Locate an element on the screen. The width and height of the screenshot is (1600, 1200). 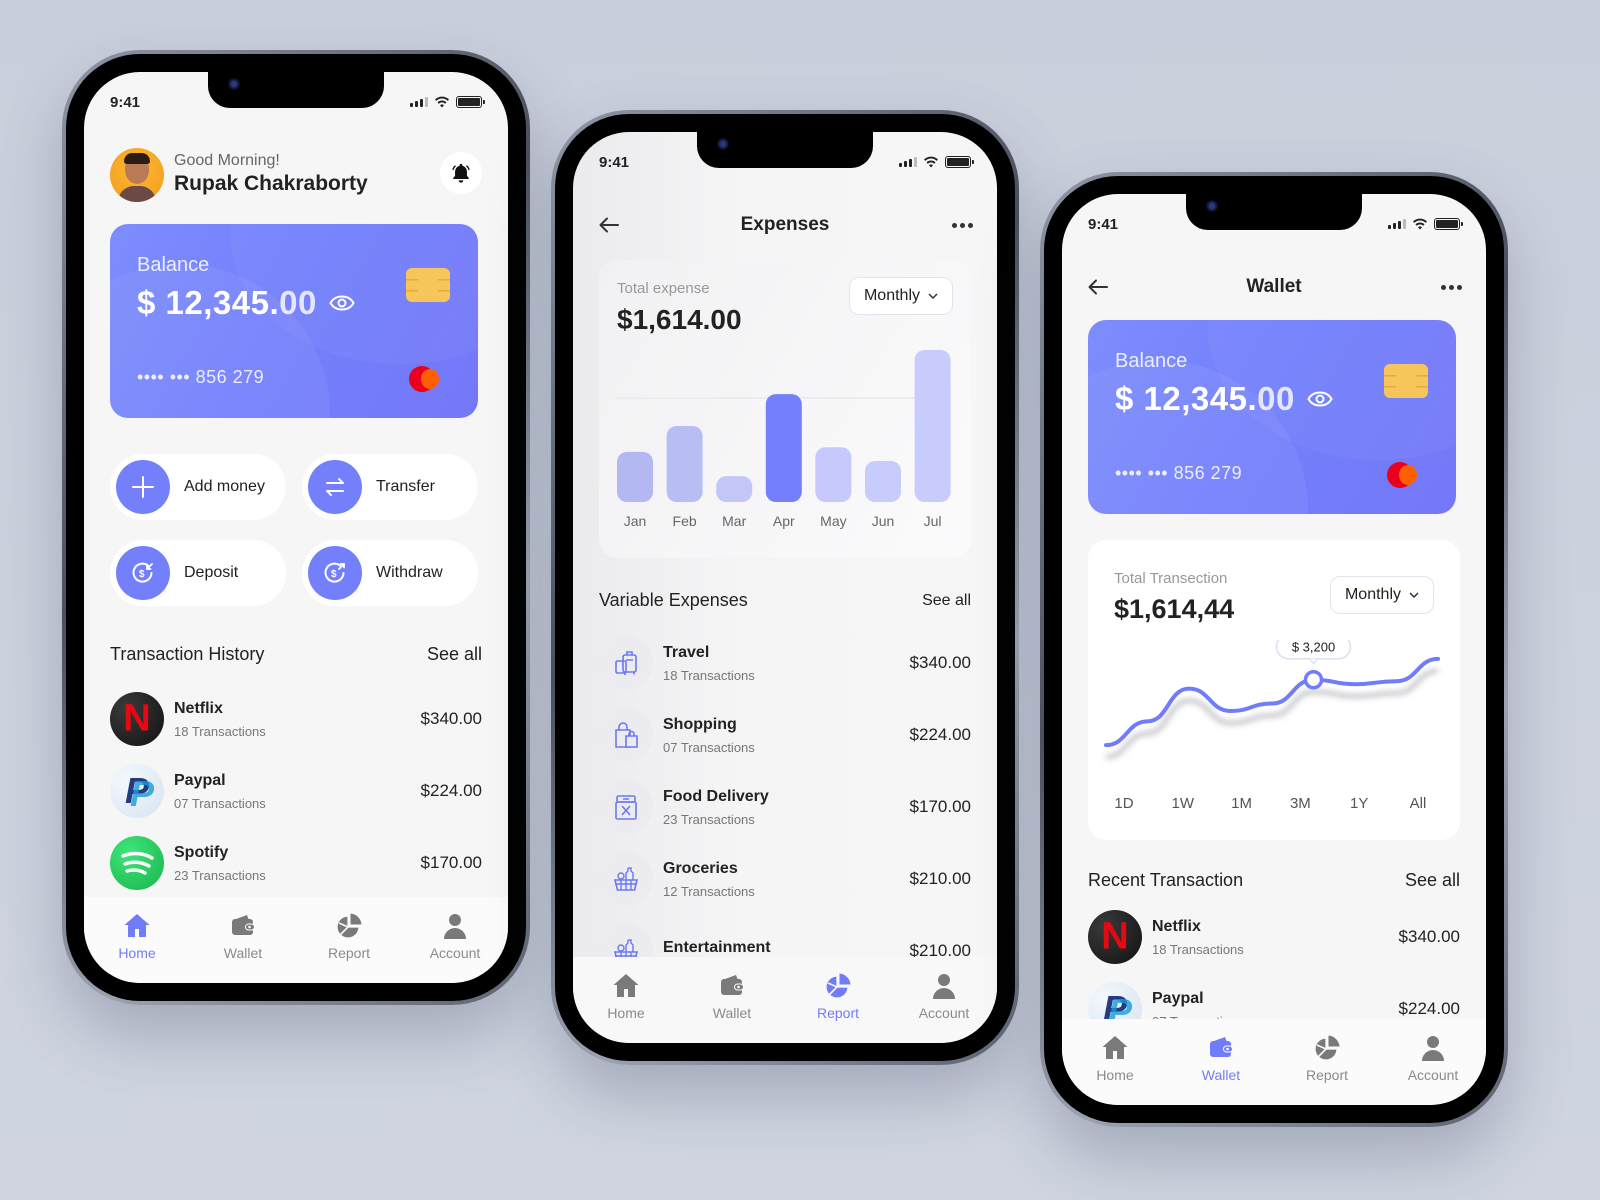
camera is located at coordinates (1212, 206).